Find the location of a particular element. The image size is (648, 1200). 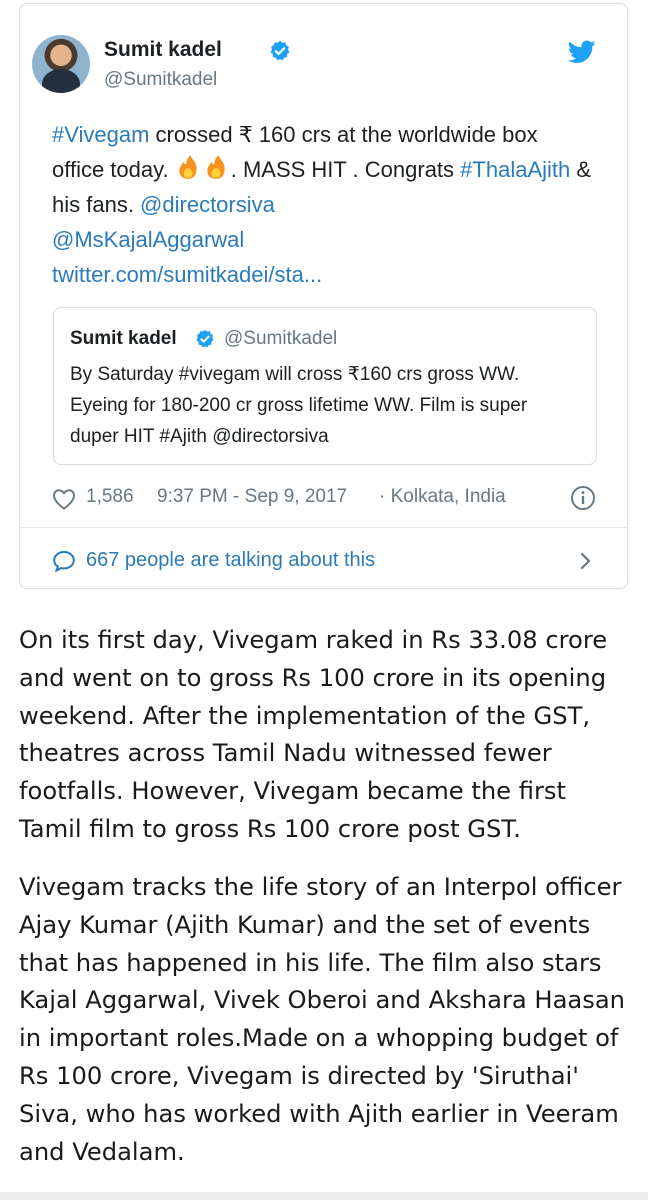

bottom-edge is located at coordinates (324, 1196).